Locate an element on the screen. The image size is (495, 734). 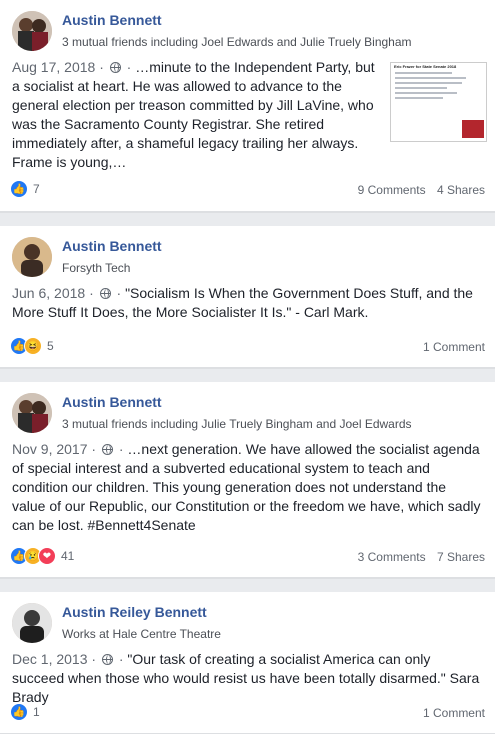
shares-count: 7 Shares is located at coordinates (461, 557).